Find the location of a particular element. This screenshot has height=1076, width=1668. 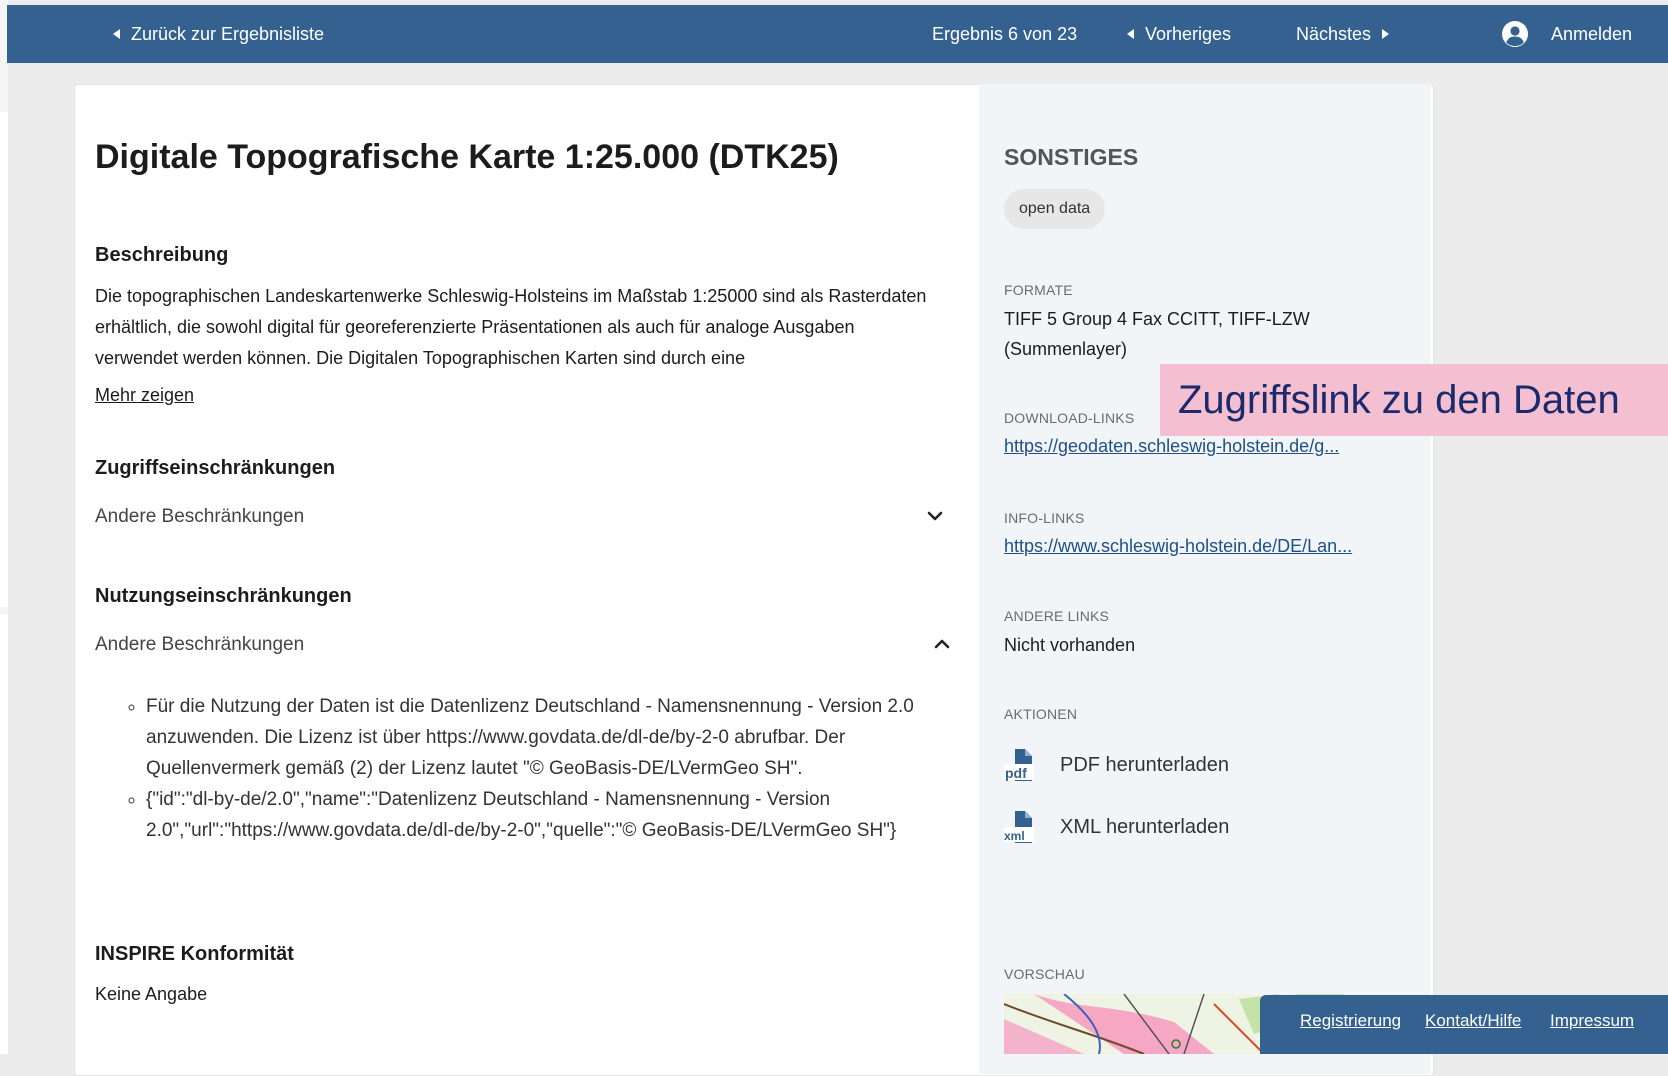

pdf-file-icon: pdf is located at coordinates (1019, 765).